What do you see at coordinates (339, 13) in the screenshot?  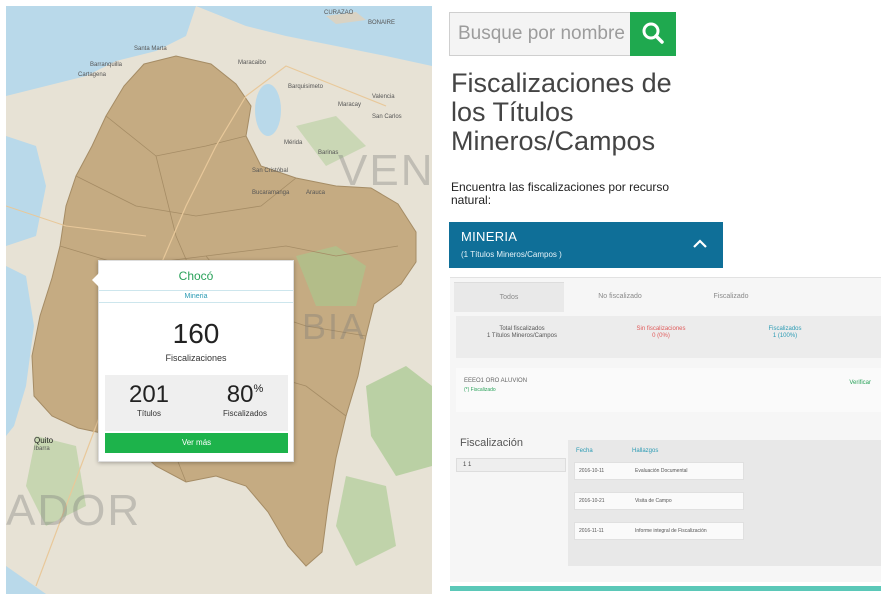 I see `map-label: CURAZAO` at bounding box center [339, 13].